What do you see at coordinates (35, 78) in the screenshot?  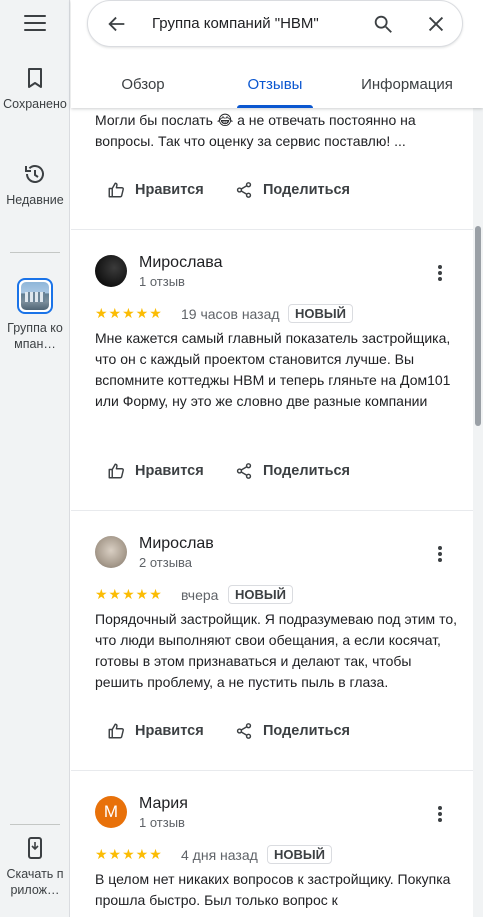 I see `bookmark-icon` at bounding box center [35, 78].